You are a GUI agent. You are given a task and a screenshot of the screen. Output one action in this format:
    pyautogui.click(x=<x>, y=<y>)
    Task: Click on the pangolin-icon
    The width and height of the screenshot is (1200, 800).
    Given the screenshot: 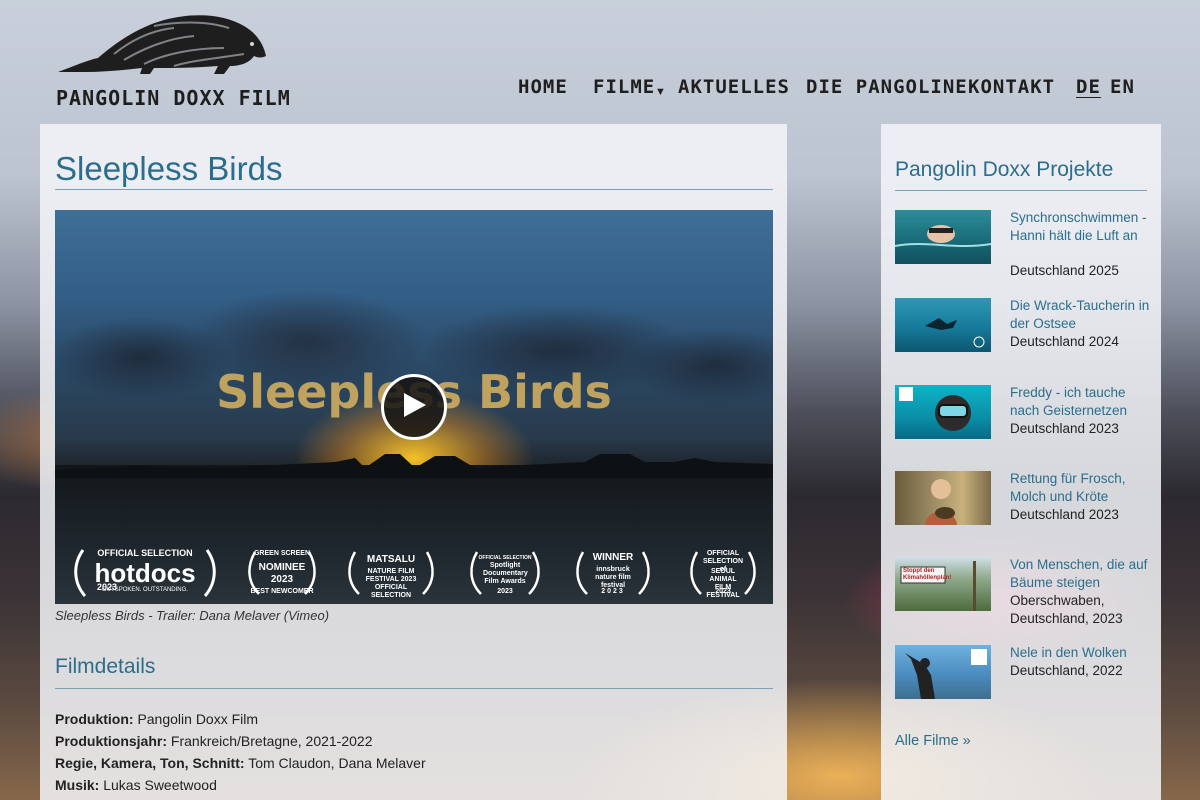 What is the action you would take?
    pyautogui.click(x=162, y=44)
    